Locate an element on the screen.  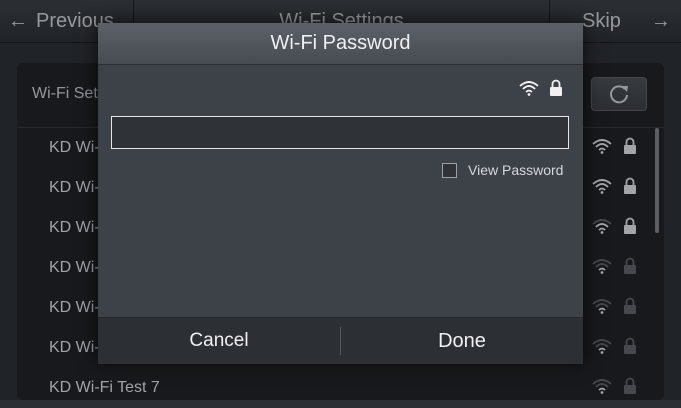
password-input is located at coordinates (340, 132).